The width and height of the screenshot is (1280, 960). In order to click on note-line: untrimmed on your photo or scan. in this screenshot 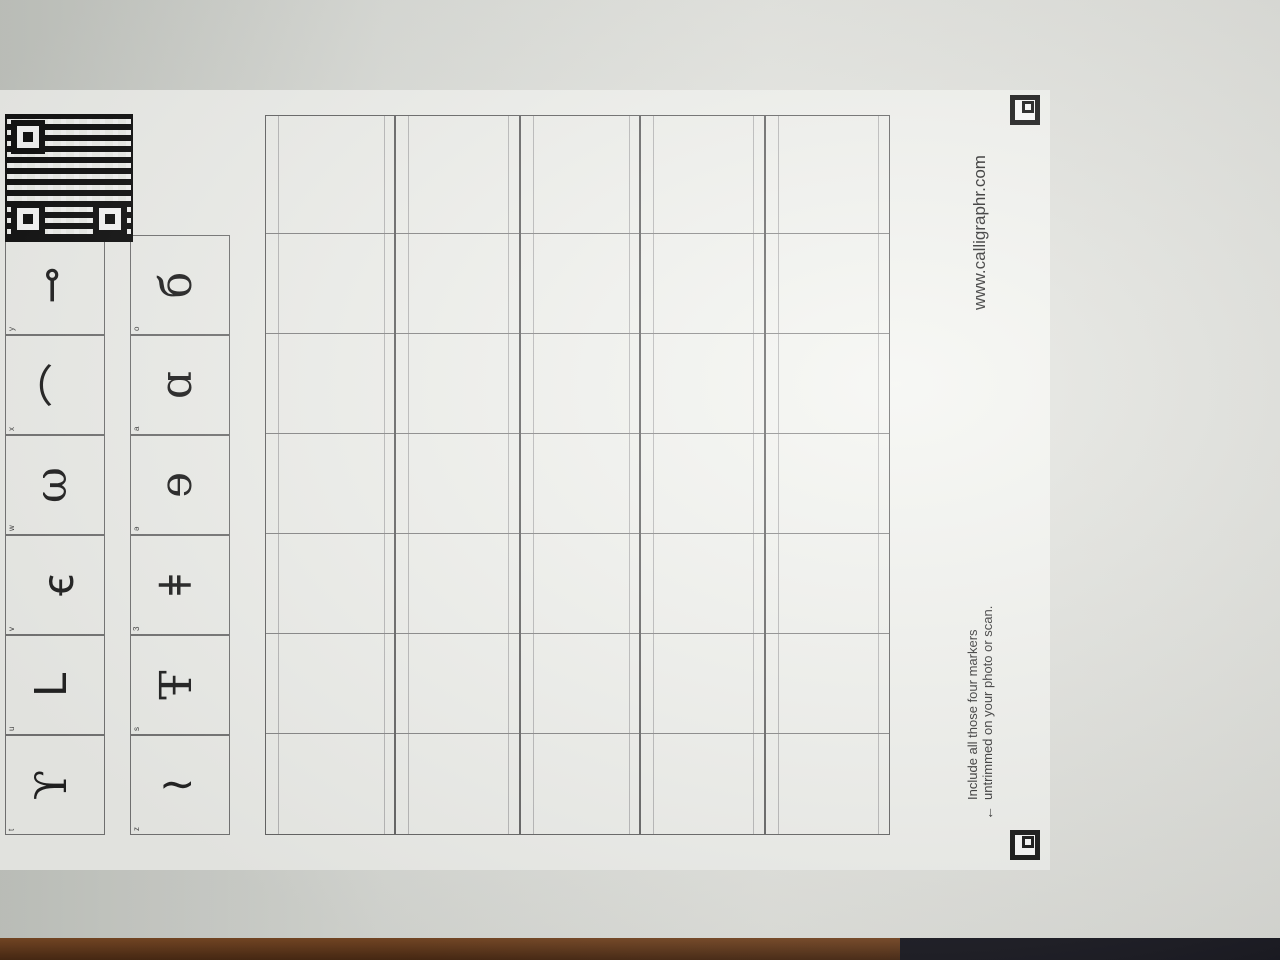, I will do `click(987, 702)`.